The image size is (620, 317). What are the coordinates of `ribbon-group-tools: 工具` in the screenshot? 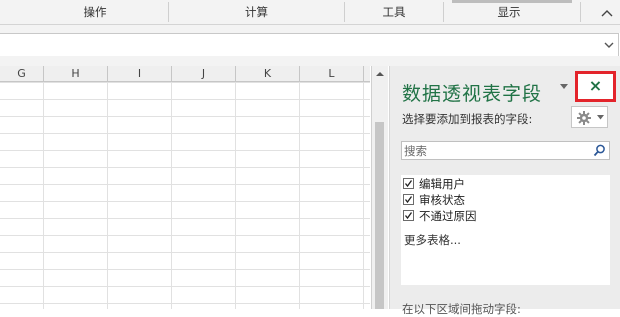 It's located at (394, 12).